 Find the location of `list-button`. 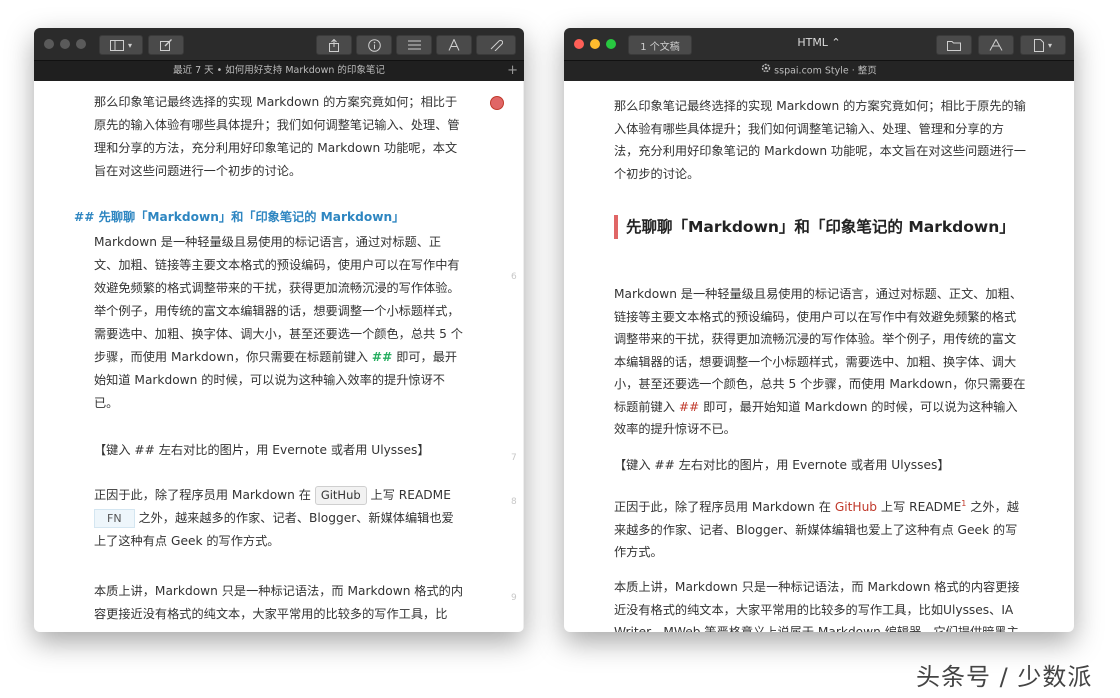

list-button is located at coordinates (414, 45).